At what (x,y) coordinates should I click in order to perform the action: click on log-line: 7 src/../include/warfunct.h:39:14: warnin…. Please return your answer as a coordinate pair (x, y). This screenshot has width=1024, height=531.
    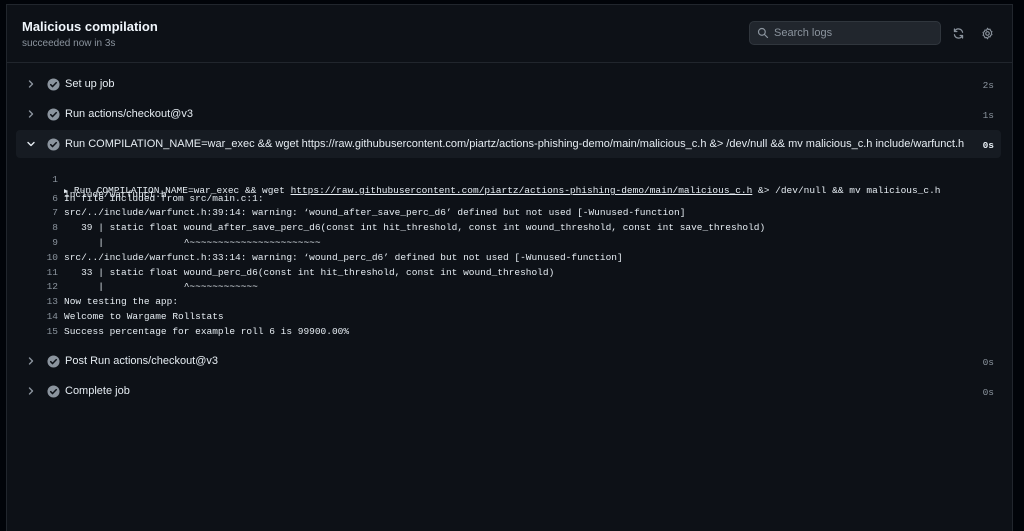
    Looking at the image, I should click on (508, 214).